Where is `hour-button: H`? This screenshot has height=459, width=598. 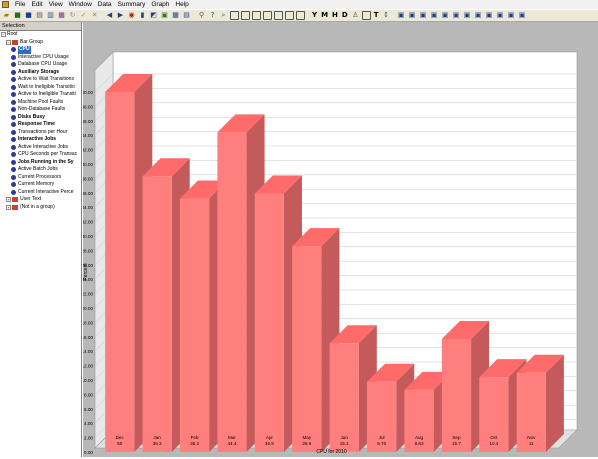
hour-button: H is located at coordinates (335, 15).